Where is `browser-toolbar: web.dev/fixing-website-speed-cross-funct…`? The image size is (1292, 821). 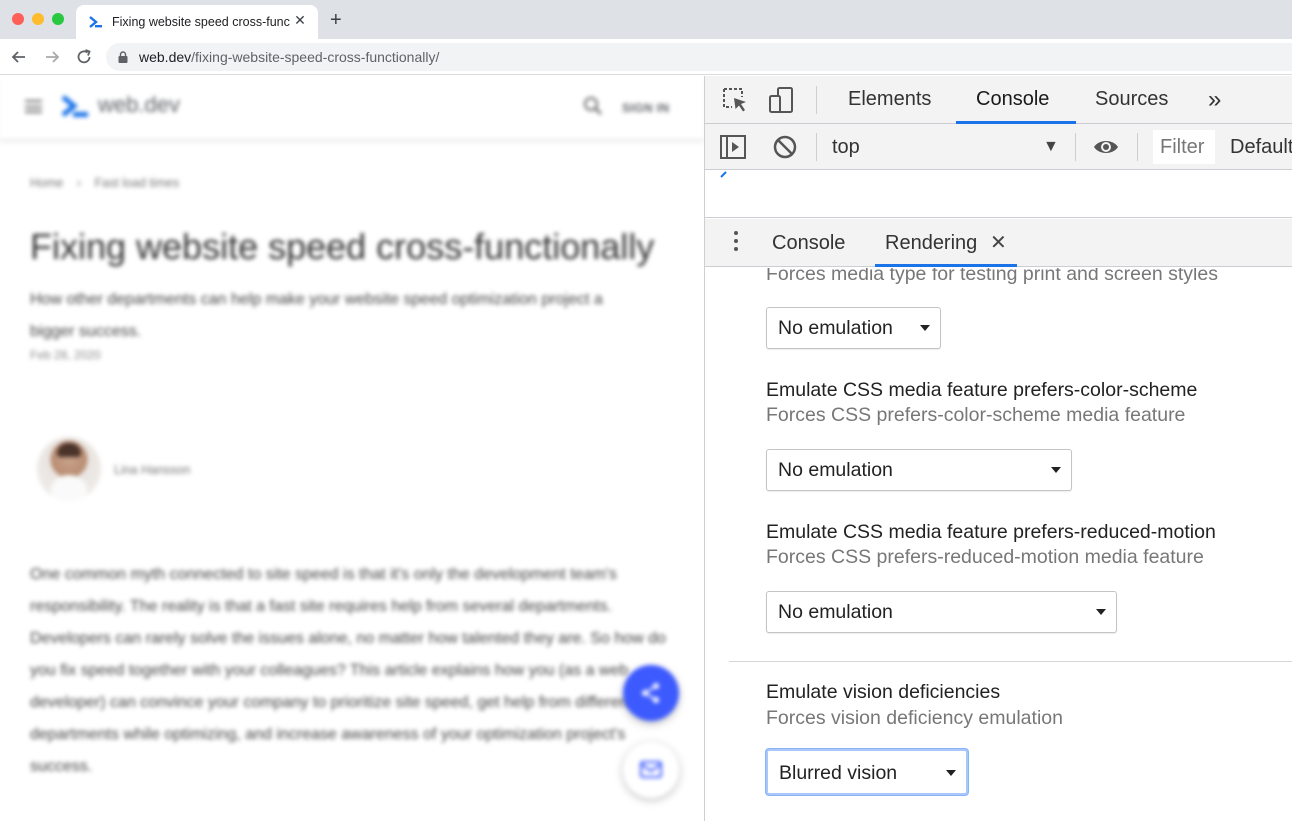
browser-toolbar: web.dev/fixing-website-speed-cross-funct… is located at coordinates (646, 57).